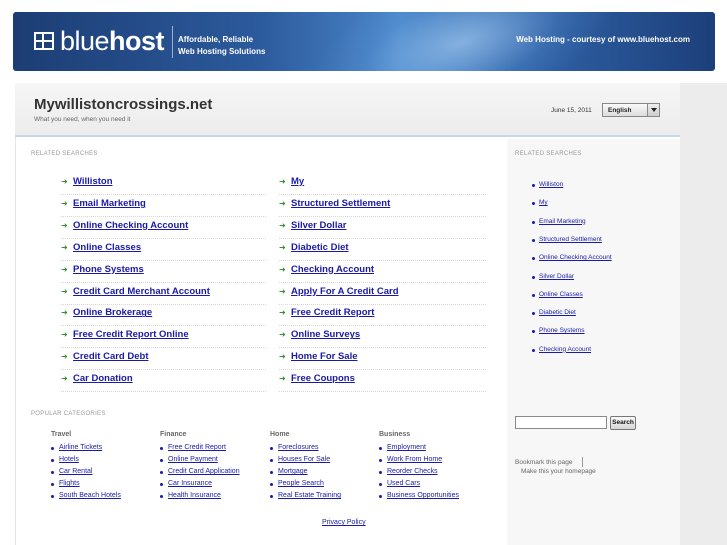 The width and height of the screenshot is (727, 545). I want to click on popular-categories-label: POPULAR CATEGORIES, so click(68, 414).